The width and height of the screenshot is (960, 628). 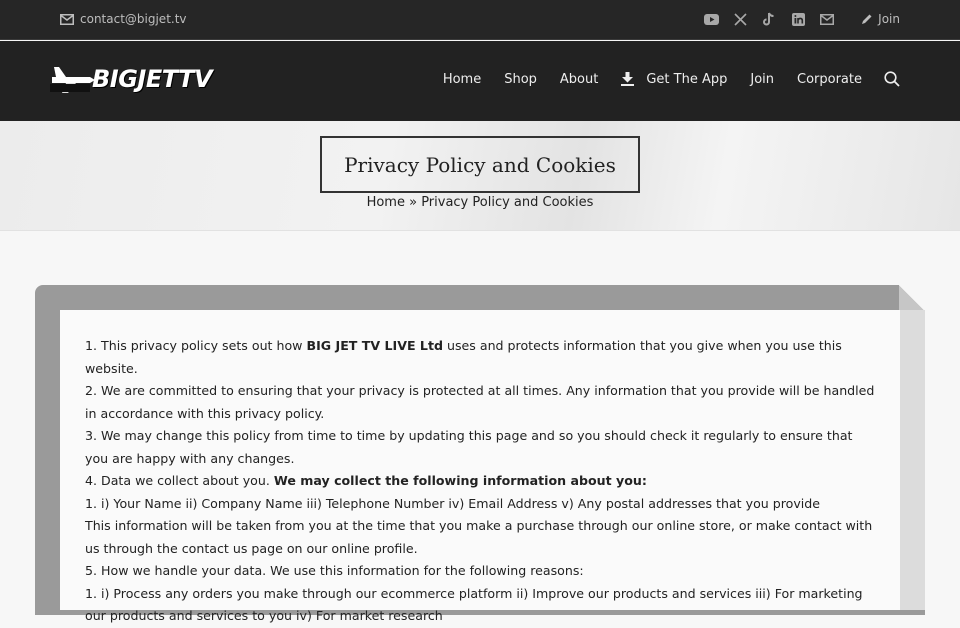 What do you see at coordinates (507, 202) in the screenshot?
I see `breadcrumb-current: Privacy Policy and Cookies` at bounding box center [507, 202].